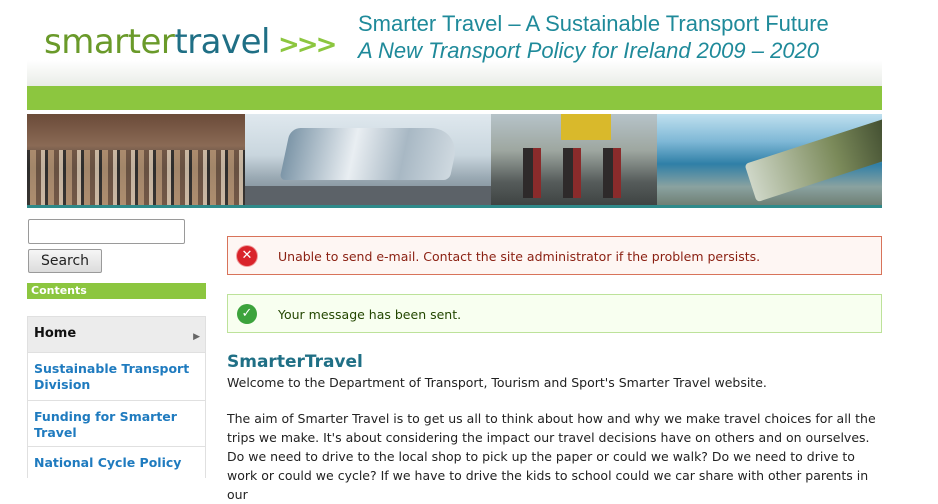 The width and height of the screenshot is (938, 504). I want to click on banner-photo-tram, so click(368, 159).